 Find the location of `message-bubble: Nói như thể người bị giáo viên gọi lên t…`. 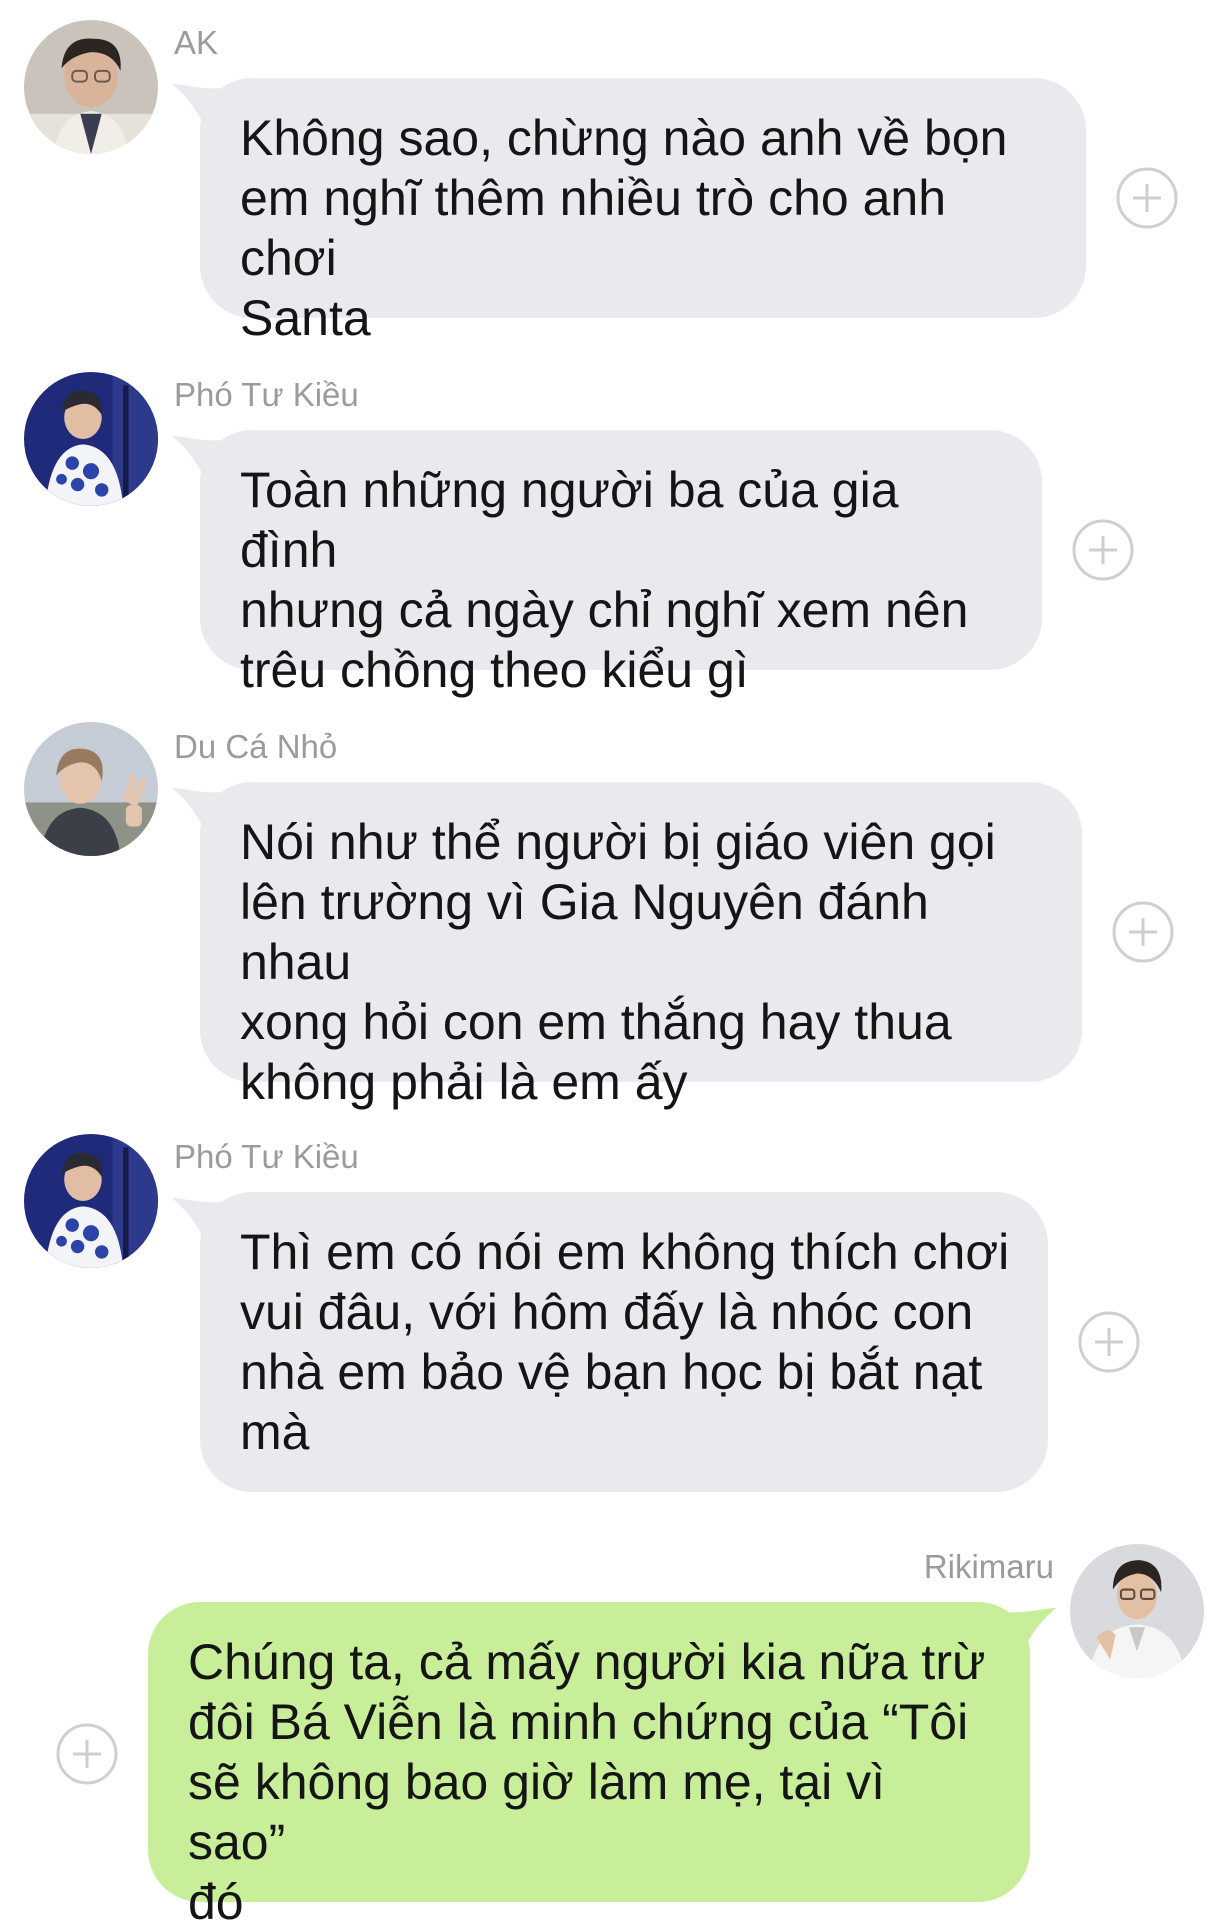

message-bubble: Nói như thể người bị giáo viên gọi lên t… is located at coordinates (641, 946).